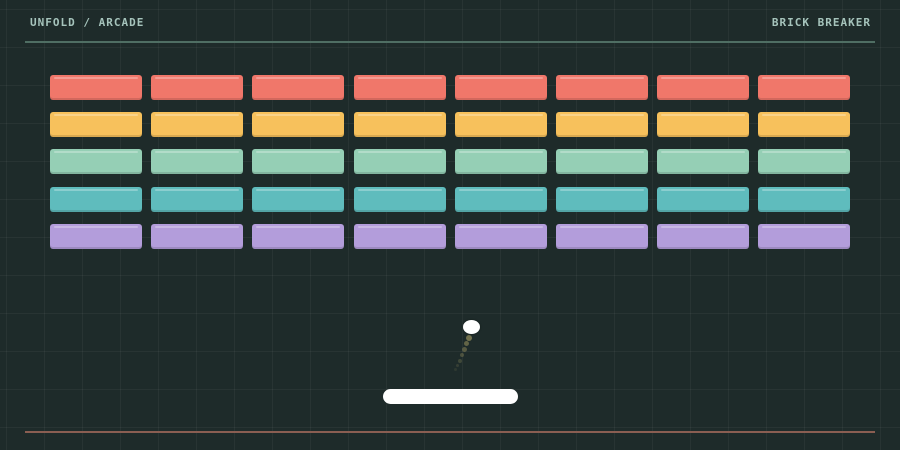 The image size is (900, 450). Describe the element at coordinates (471, 327) in the screenshot. I see `ball` at that location.